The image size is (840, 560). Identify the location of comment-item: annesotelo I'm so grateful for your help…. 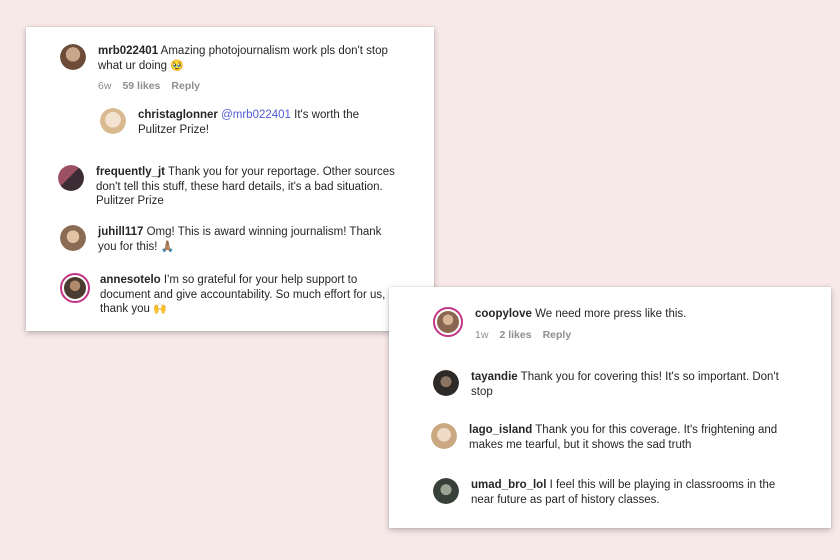
(235, 296).